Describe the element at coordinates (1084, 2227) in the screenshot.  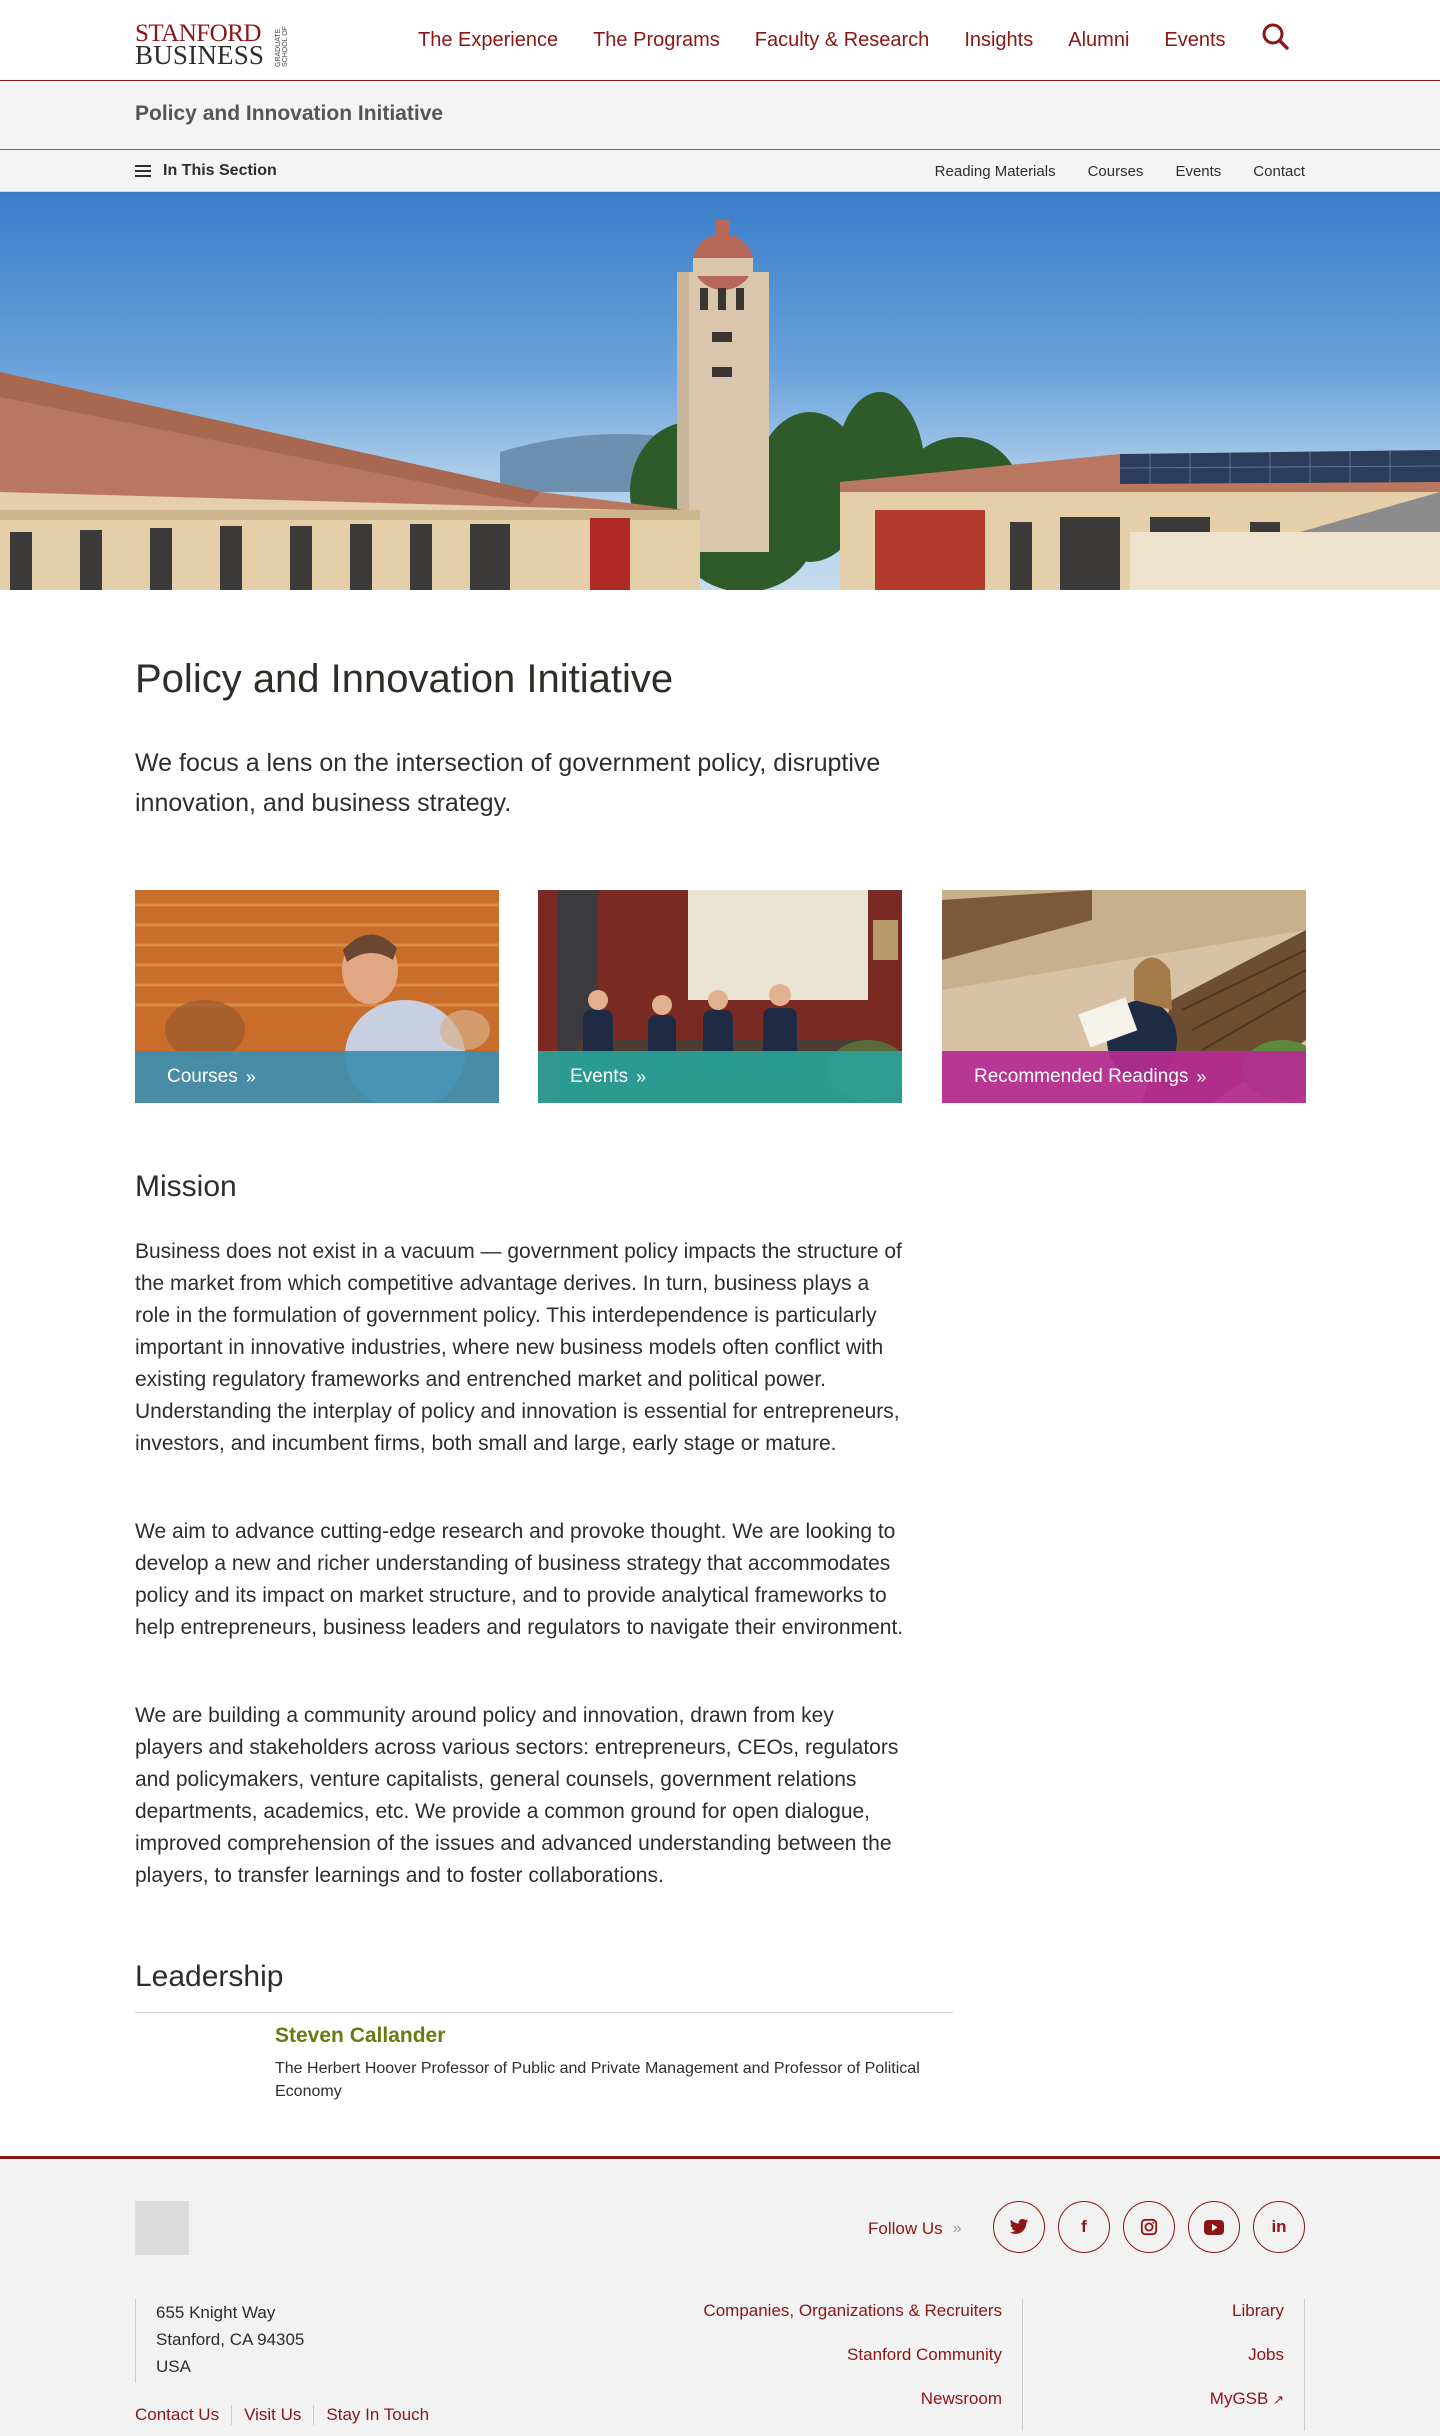
I see `facebook-icon: f` at that location.